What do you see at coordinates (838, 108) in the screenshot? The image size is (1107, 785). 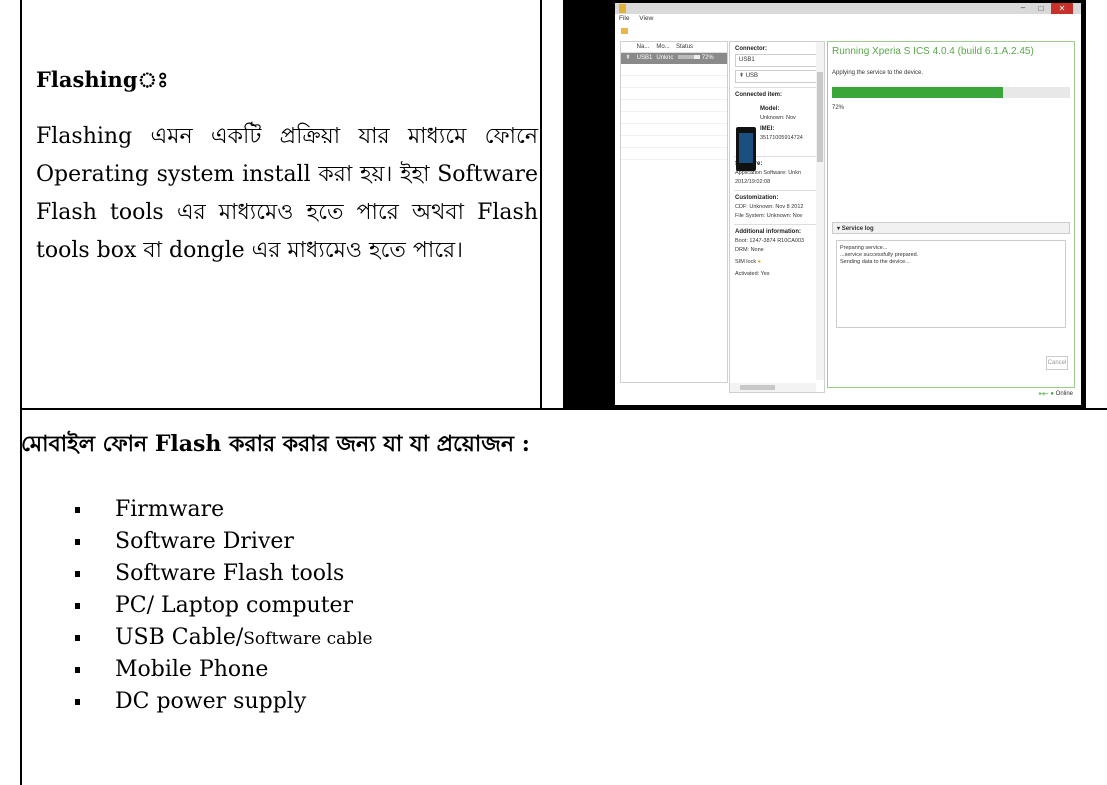 I see `progress-percent: 72%` at bounding box center [838, 108].